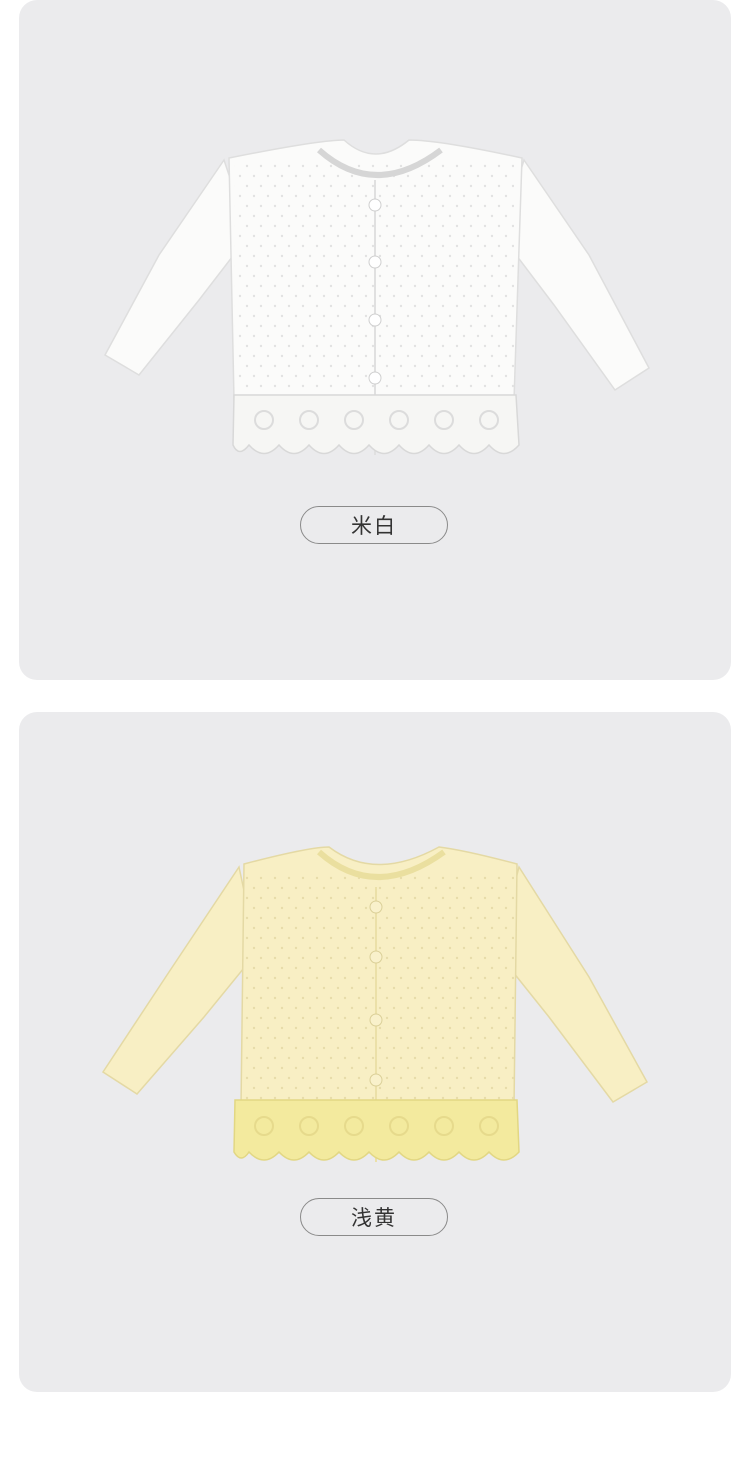 The height and width of the screenshot is (1463, 750). What do you see at coordinates (374, 525) in the screenshot?
I see `color-option-label: 米白` at bounding box center [374, 525].